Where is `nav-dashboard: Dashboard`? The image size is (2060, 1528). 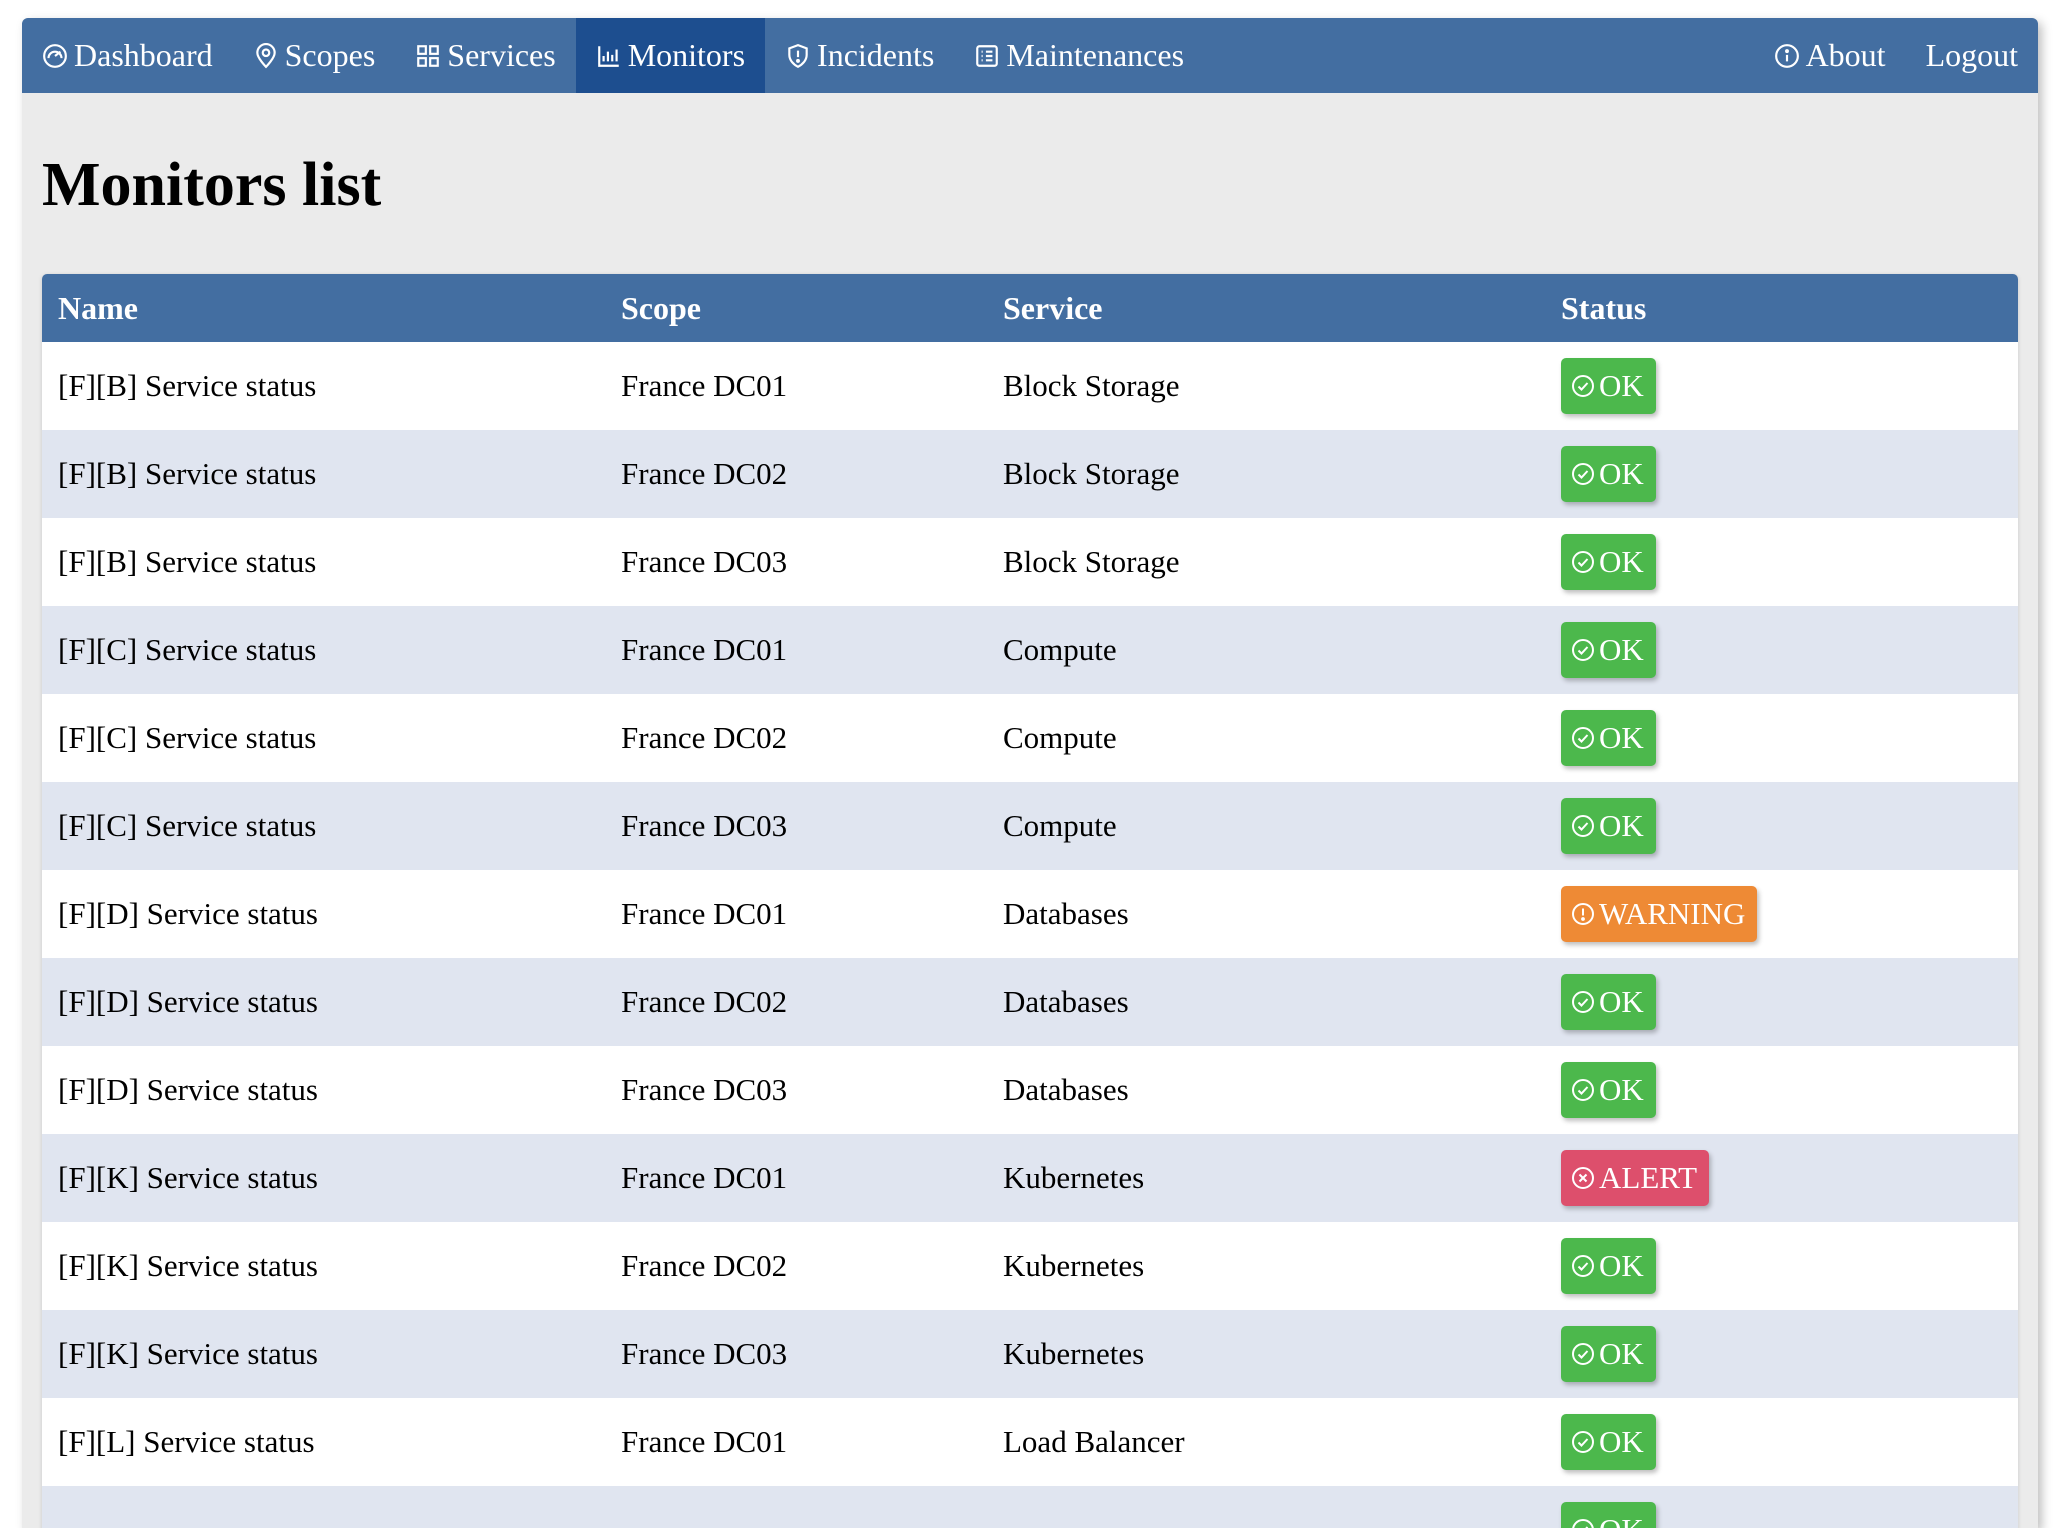 nav-dashboard: Dashboard is located at coordinates (127, 55).